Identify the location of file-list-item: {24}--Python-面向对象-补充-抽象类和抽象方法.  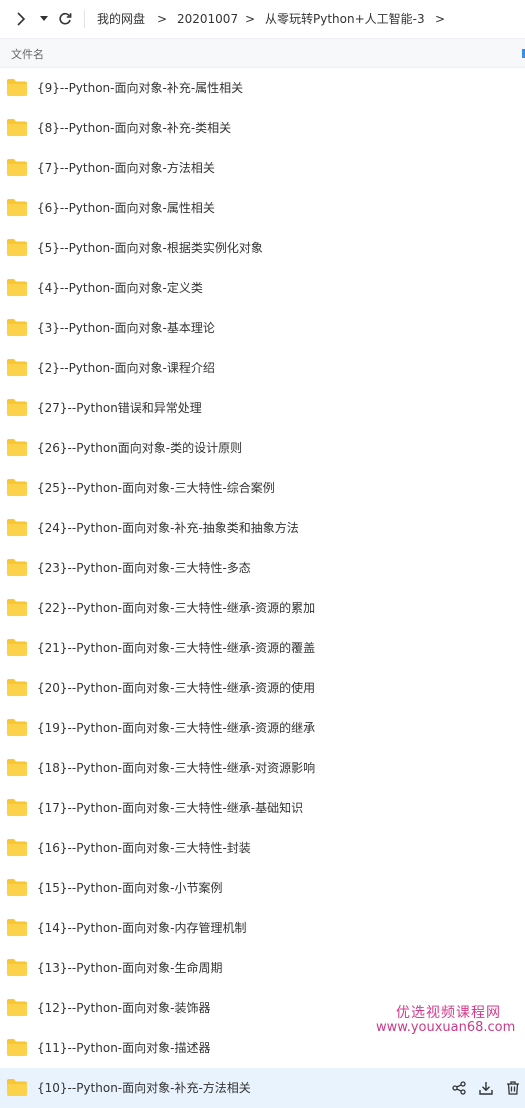
(262, 528).